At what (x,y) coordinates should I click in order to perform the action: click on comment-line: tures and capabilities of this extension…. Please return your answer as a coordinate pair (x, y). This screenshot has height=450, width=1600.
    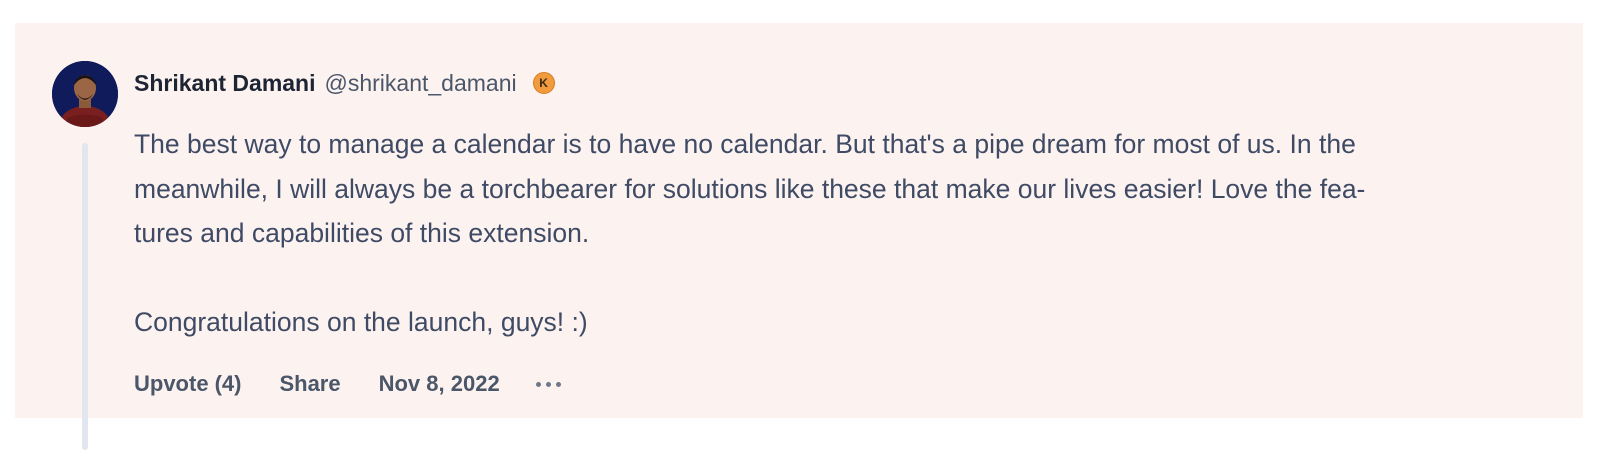
    Looking at the image, I should click on (362, 233).